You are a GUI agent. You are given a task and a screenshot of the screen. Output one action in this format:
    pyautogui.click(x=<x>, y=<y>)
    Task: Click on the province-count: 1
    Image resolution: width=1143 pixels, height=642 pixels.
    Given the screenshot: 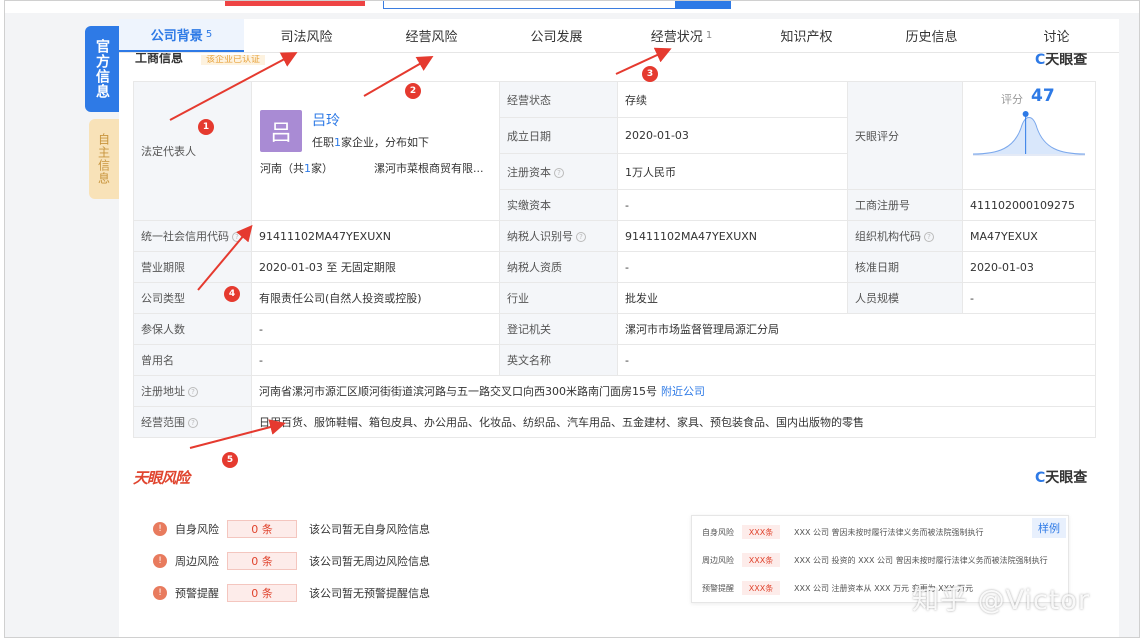 What is the action you would take?
    pyautogui.click(x=307, y=168)
    